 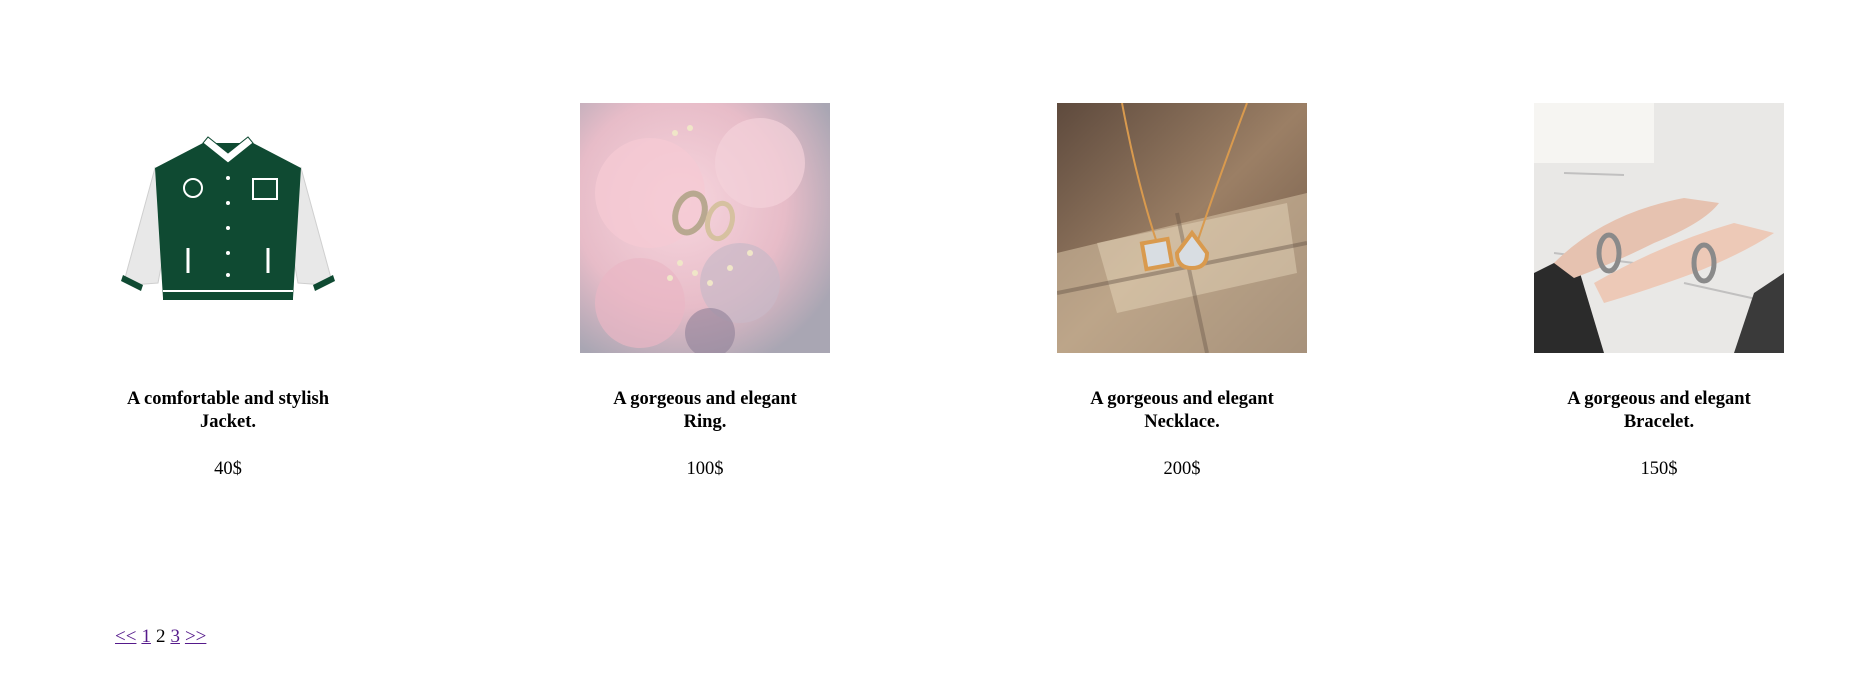 I want to click on product-title: A comfortable and stylish Jacket., so click(x=228, y=410).